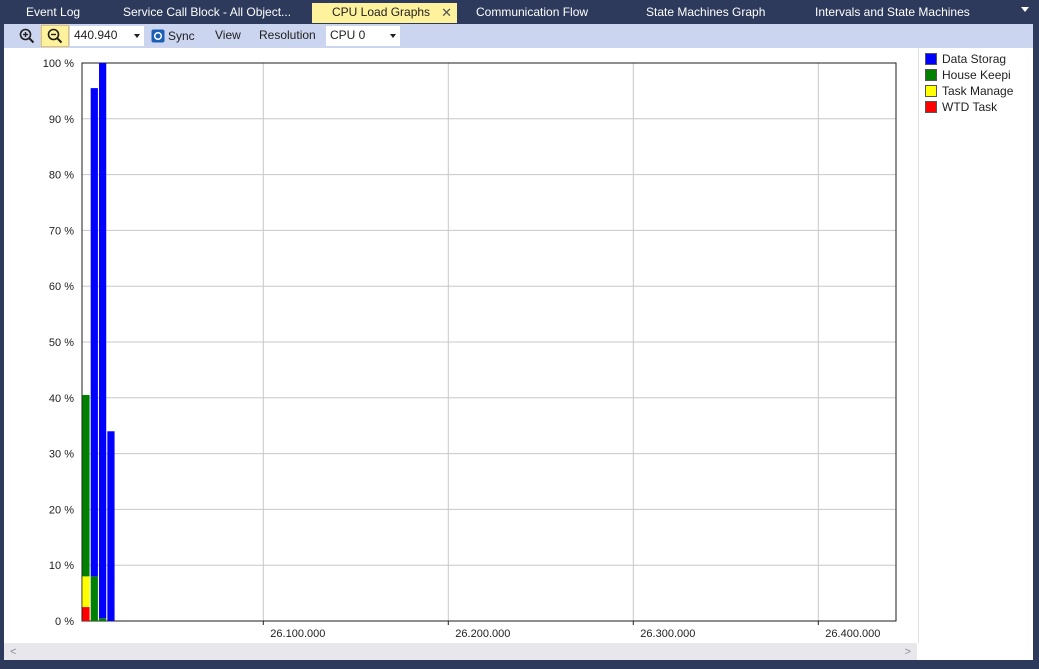 The width and height of the screenshot is (1039, 669). I want to click on window-bottom-edge, so click(519, 664).